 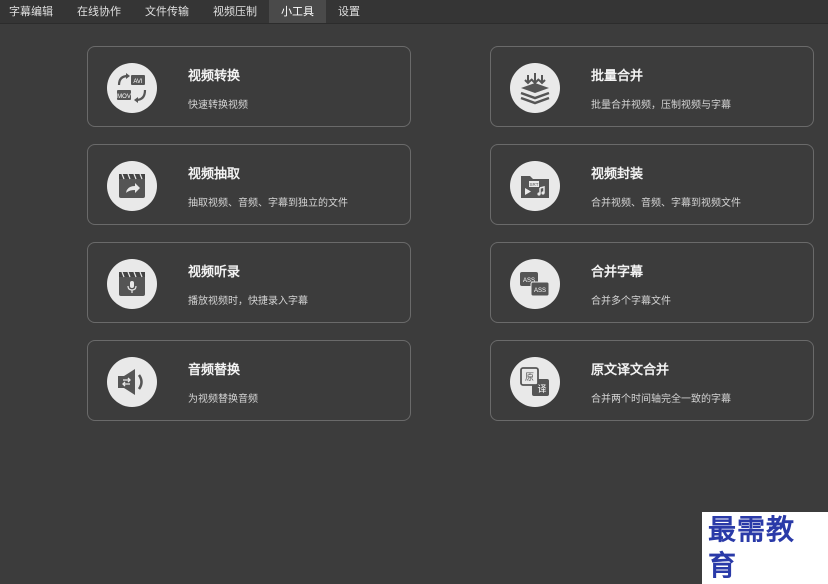 What do you see at coordinates (652, 86) in the screenshot?
I see `card-batch-merge: 批量合并 批量合并视频，压制视频与字幕` at bounding box center [652, 86].